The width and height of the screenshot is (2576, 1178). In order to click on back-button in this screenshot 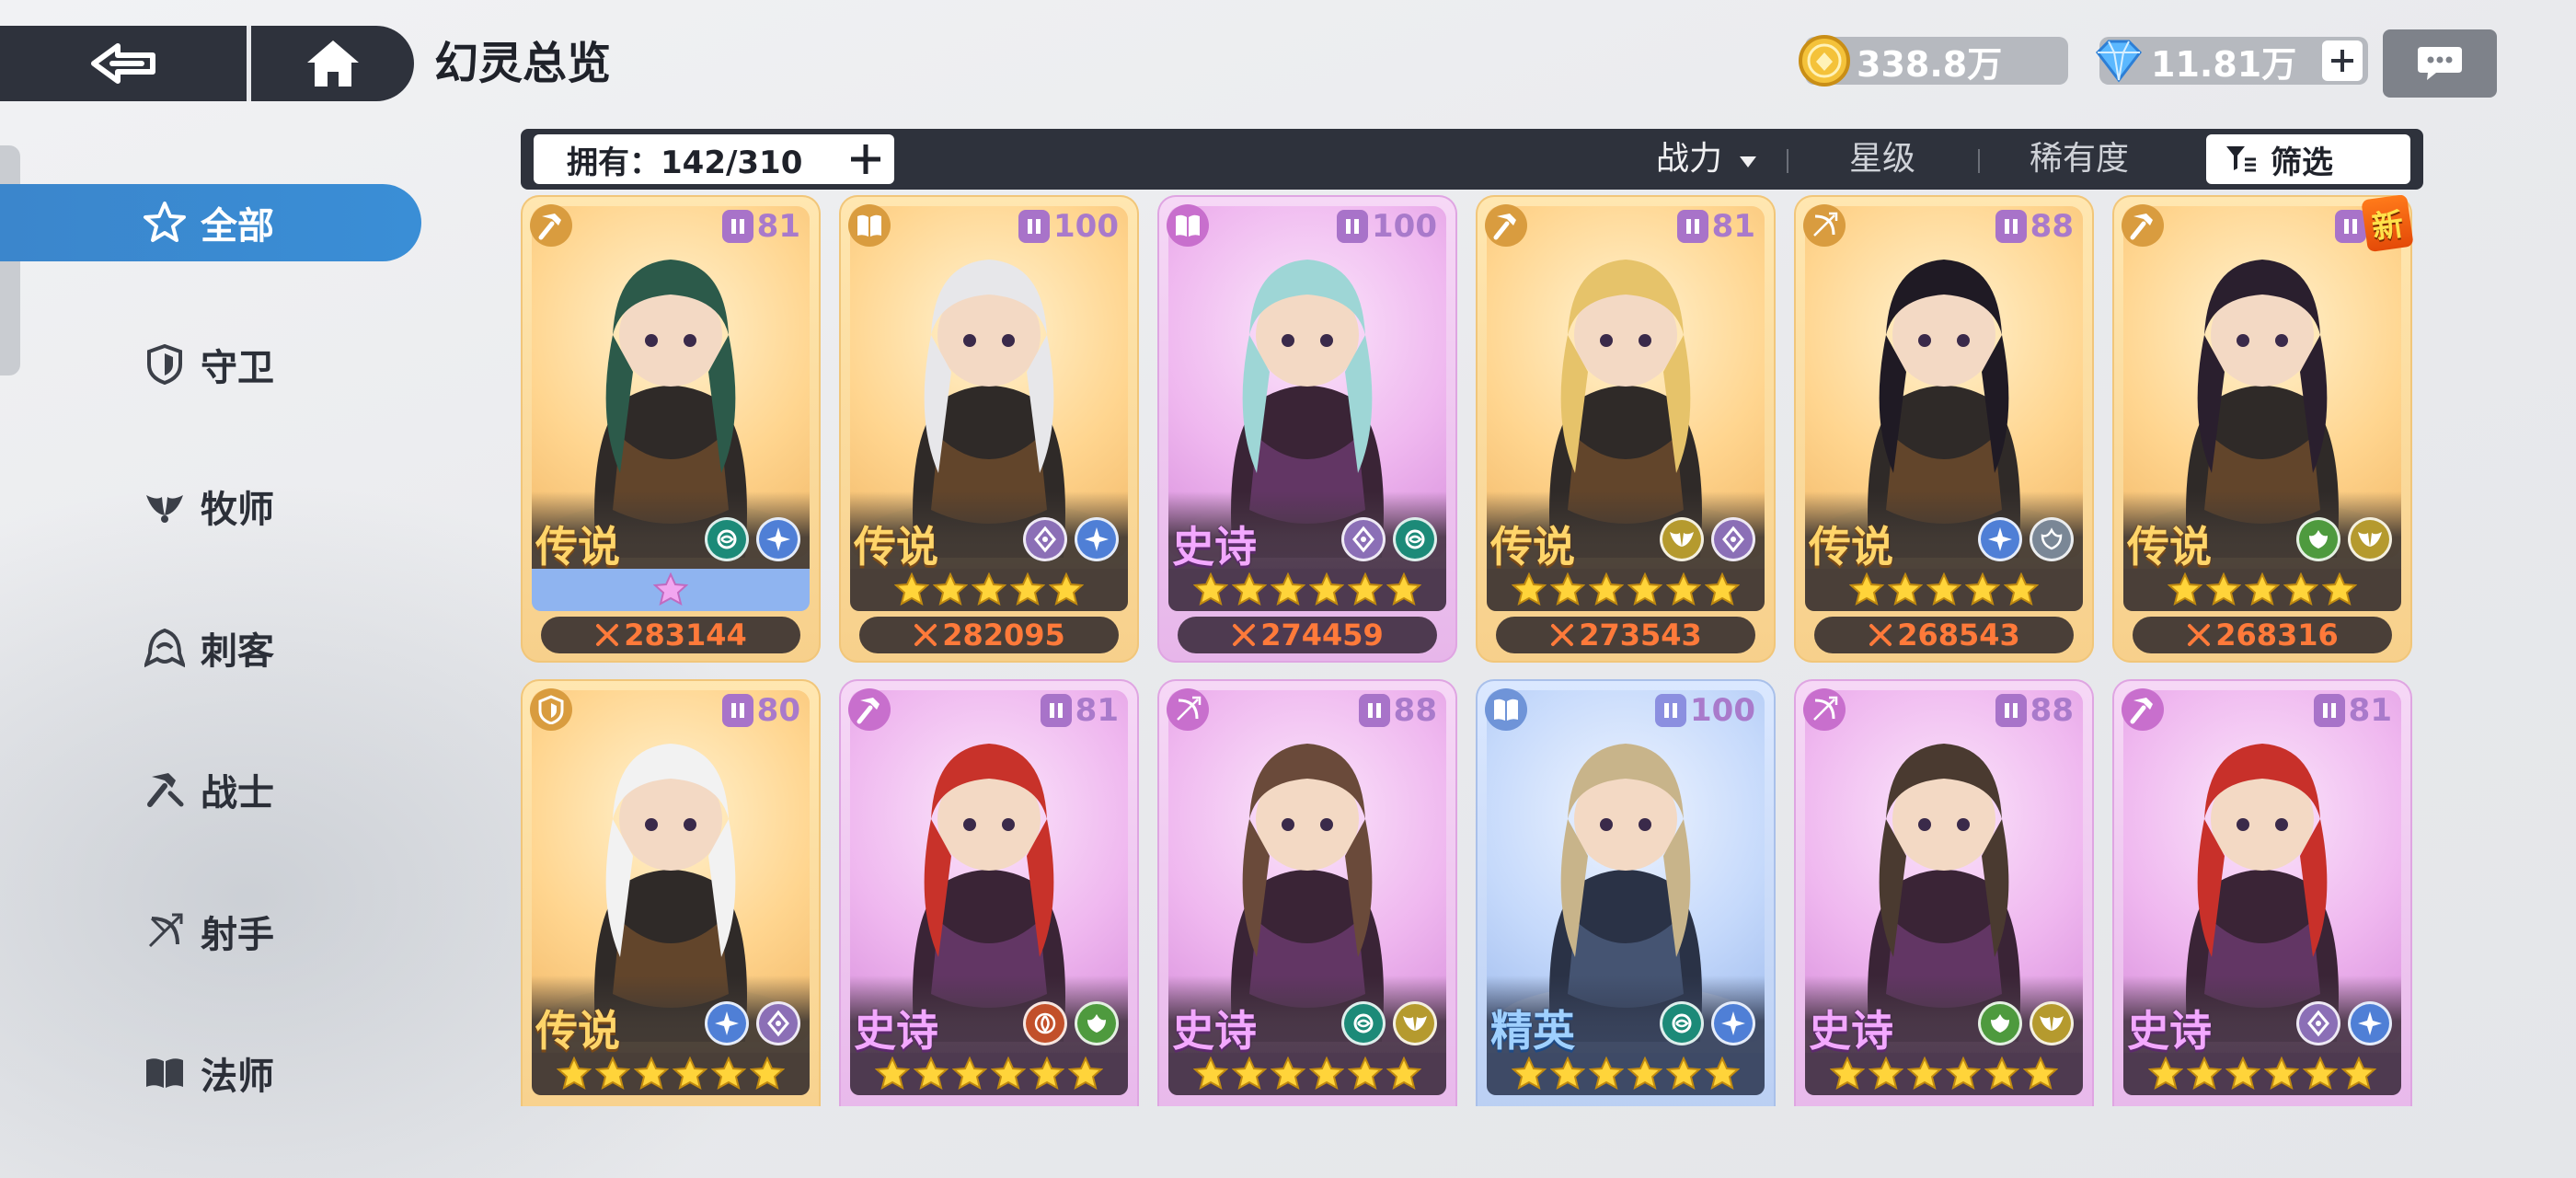, I will do `click(123, 63)`.